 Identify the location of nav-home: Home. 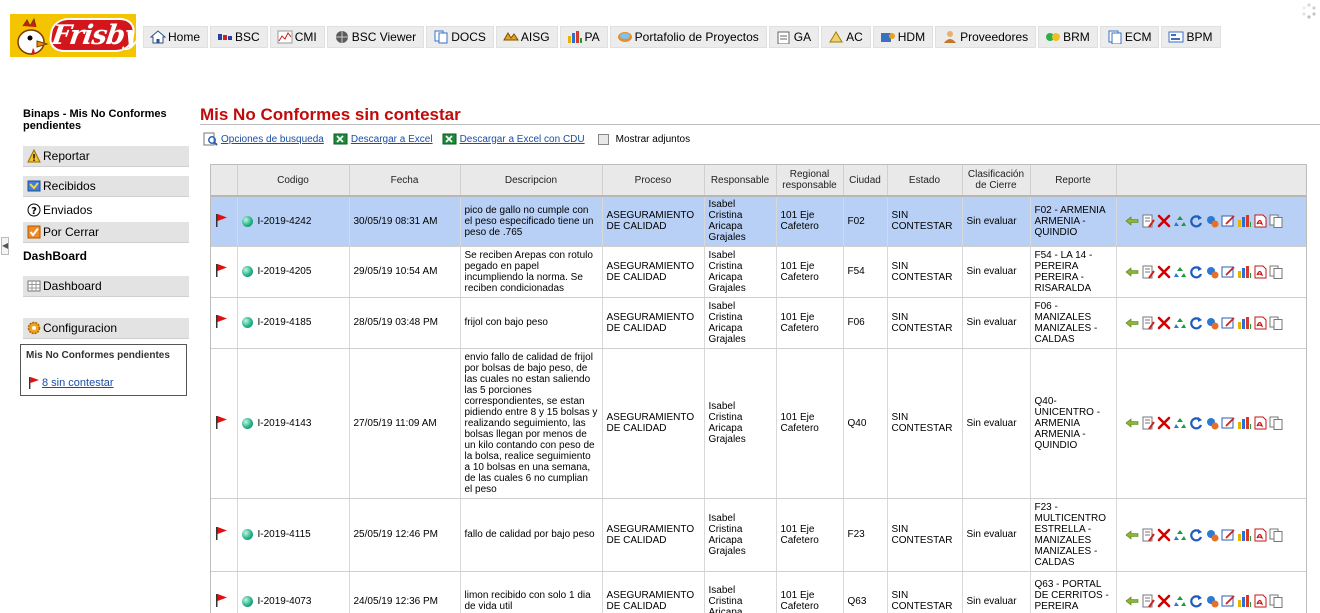
(176, 37).